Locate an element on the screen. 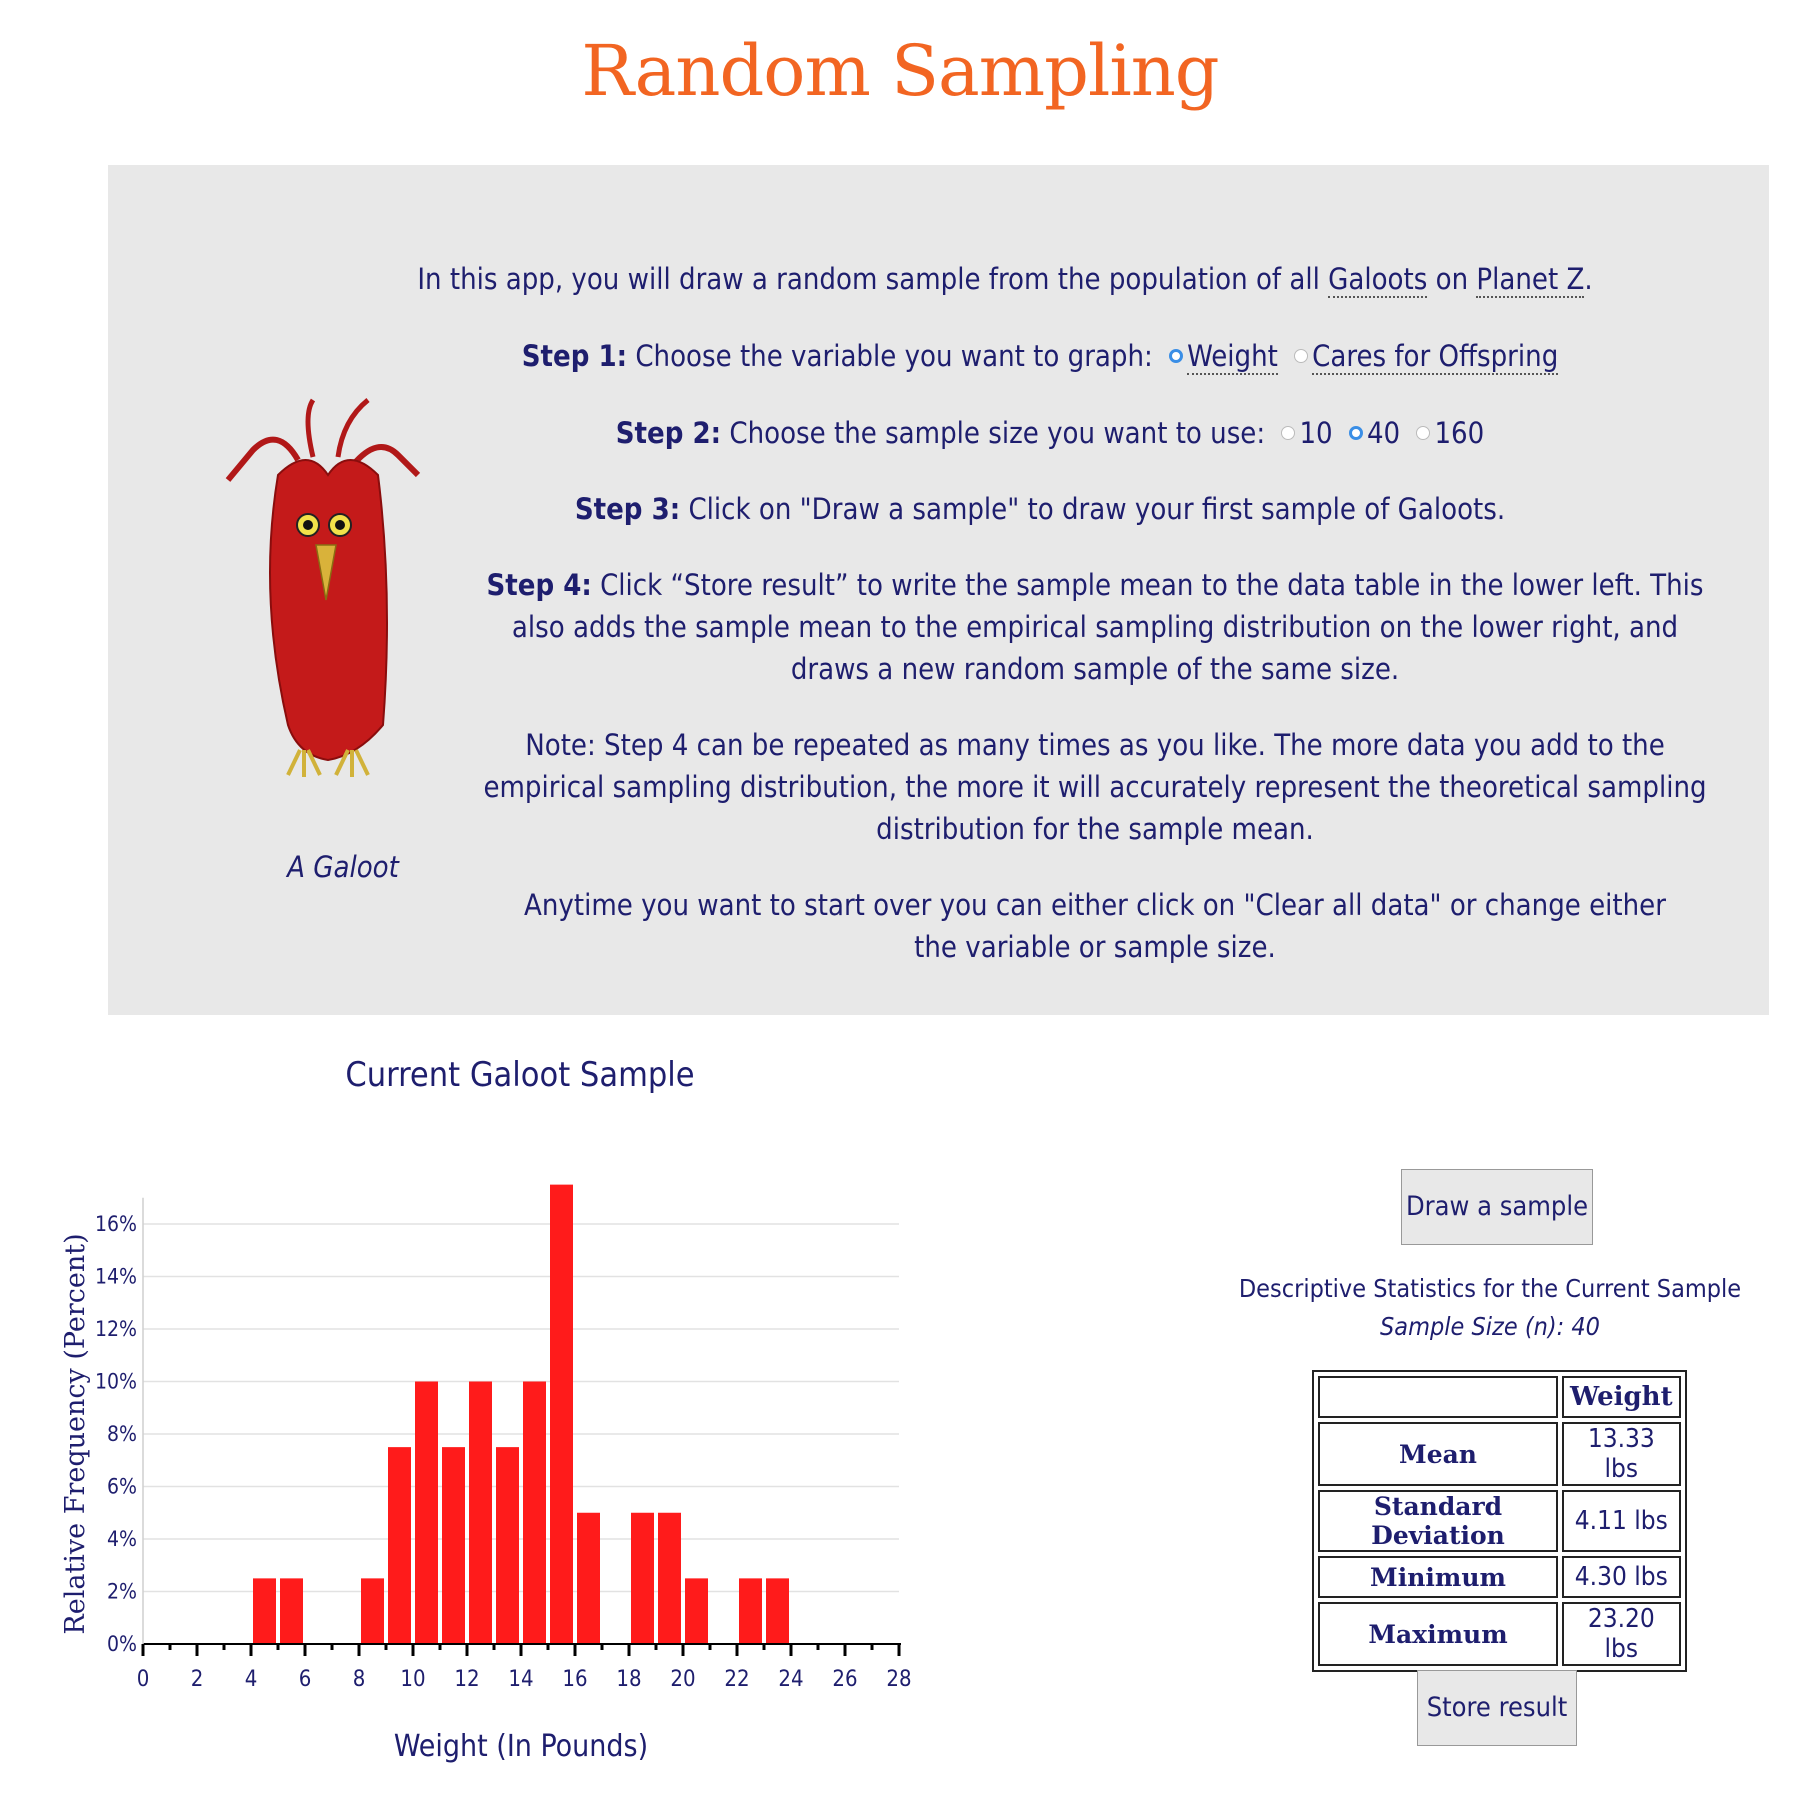 This screenshot has height=1800, width=1800. stats-row: Minimum 4.30 lbs is located at coordinates (1499, 1577).